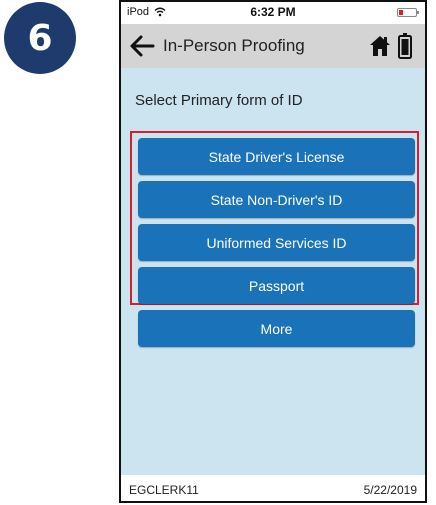  Describe the element at coordinates (276, 328) in the screenshot. I see `more-button: More` at that location.